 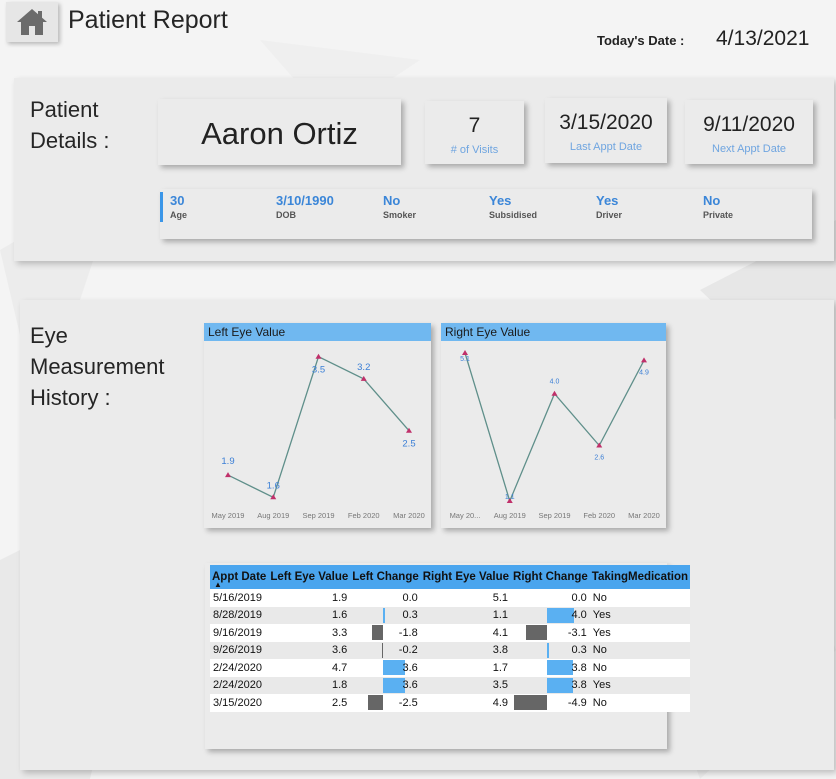 I want to click on data-label: 1.9, so click(x=227, y=461).